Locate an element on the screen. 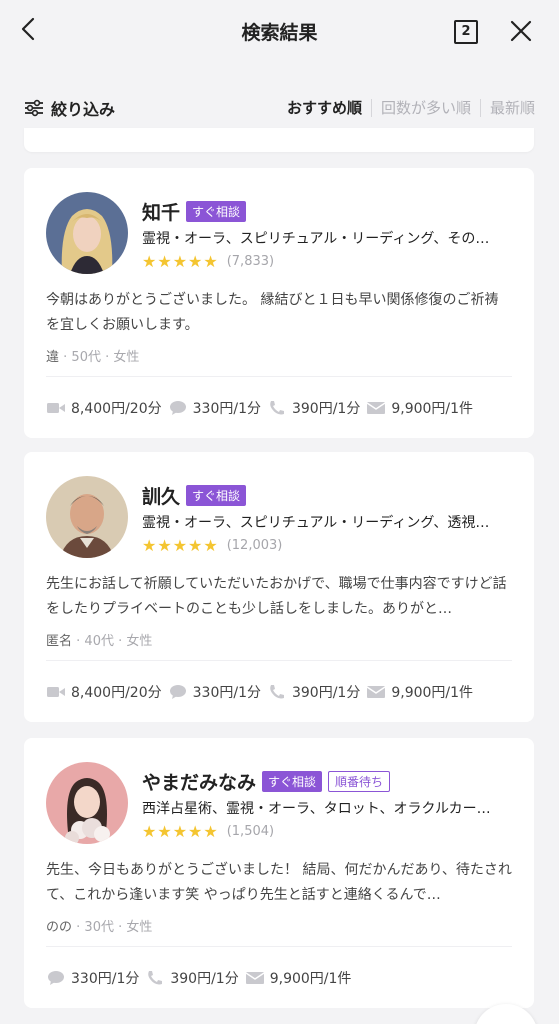 This screenshot has width=559, height=1024. filter-sliders-icon is located at coordinates (34, 108).